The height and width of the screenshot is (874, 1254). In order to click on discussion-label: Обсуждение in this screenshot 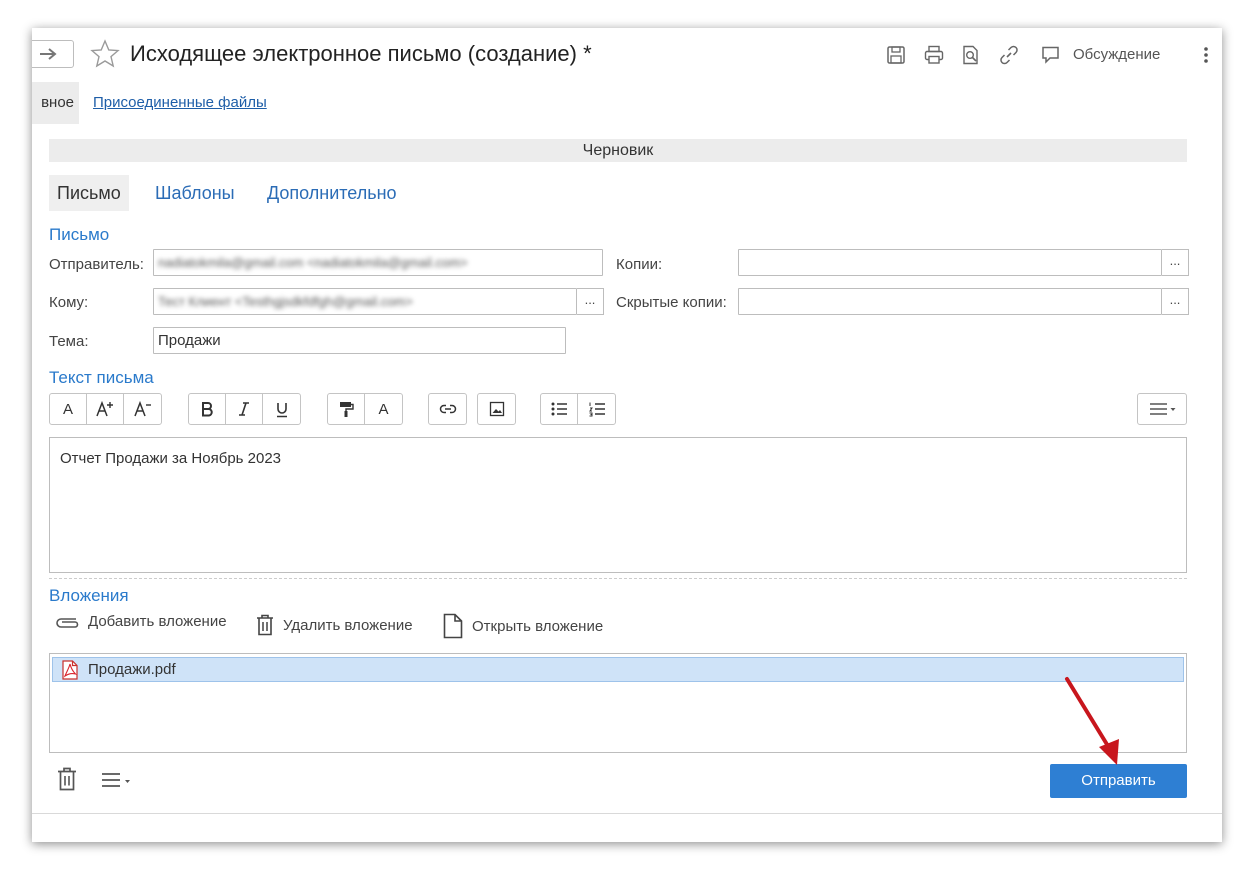, I will do `click(1116, 54)`.